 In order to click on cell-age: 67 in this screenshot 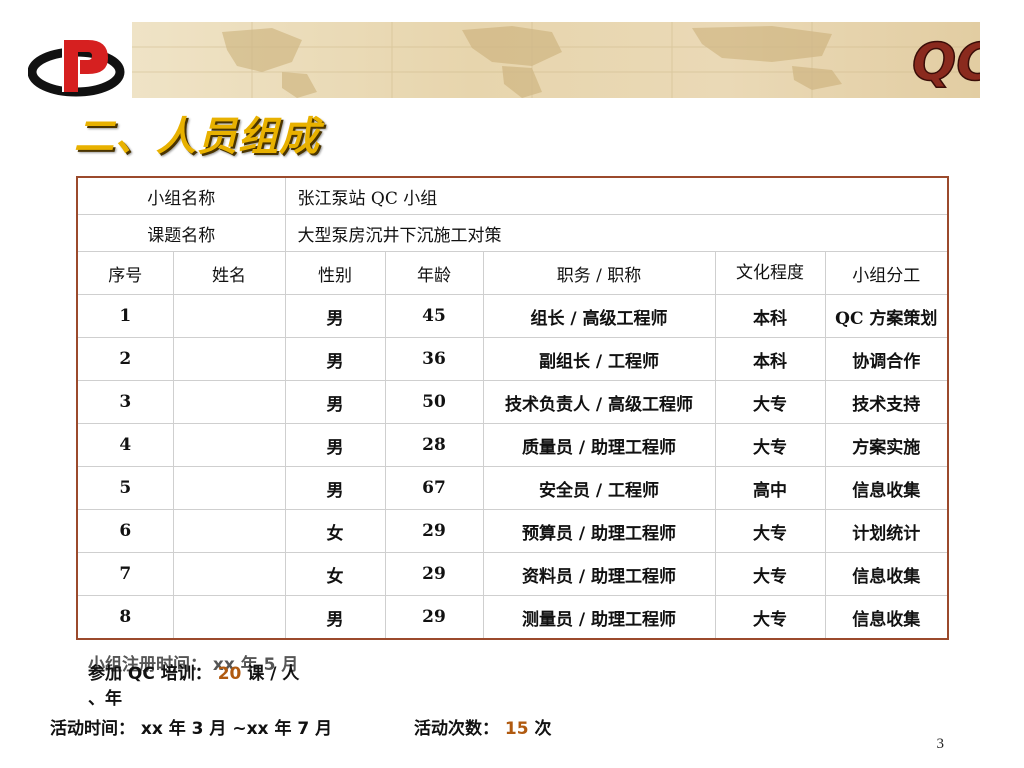, I will do `click(434, 488)`.